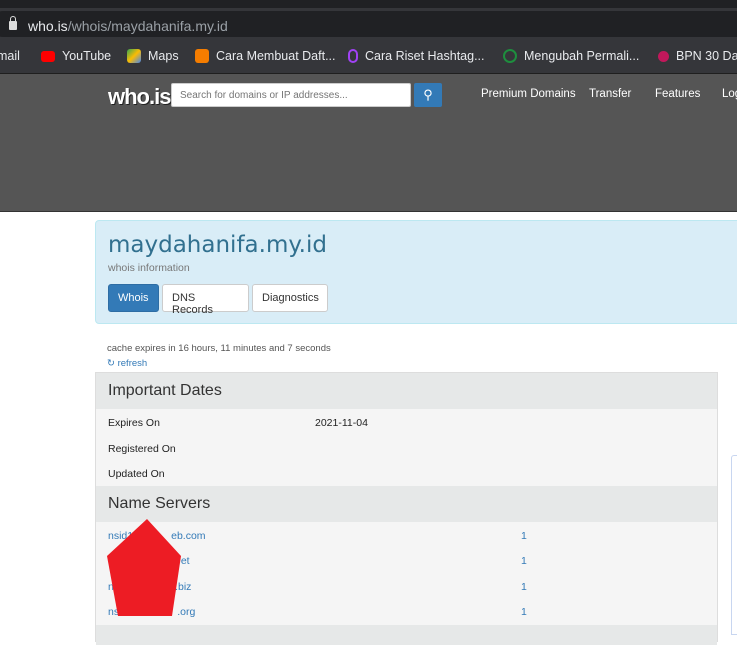 The width and height of the screenshot is (737, 645). I want to click on url-host: who.is, so click(48, 26).